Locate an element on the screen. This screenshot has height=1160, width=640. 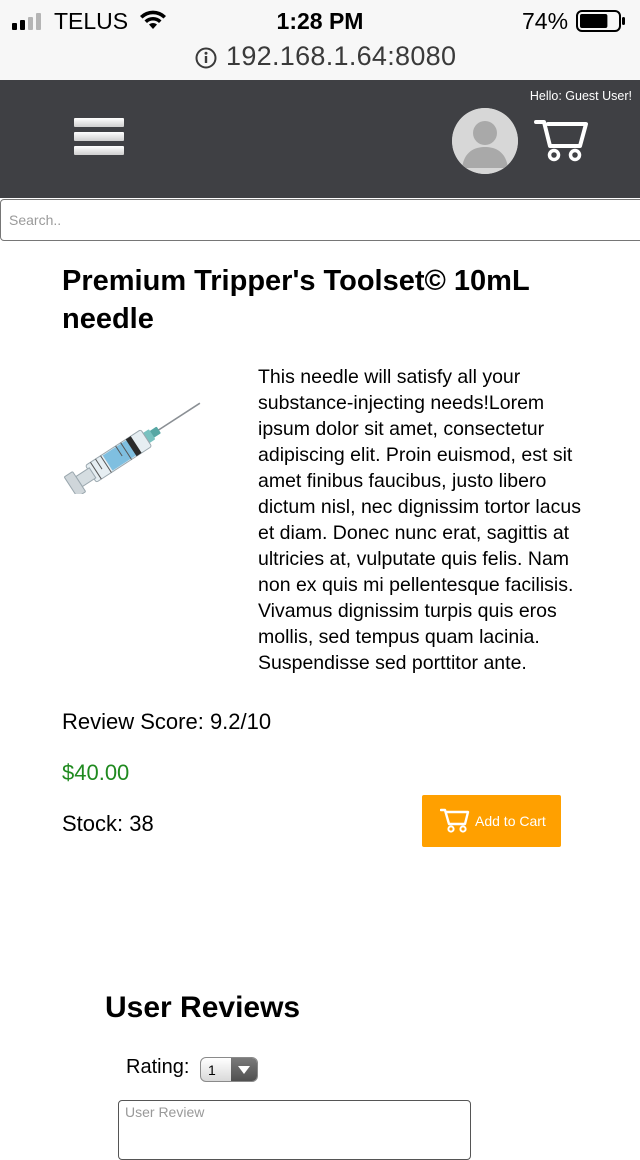
avatar-icon is located at coordinates (485, 141).